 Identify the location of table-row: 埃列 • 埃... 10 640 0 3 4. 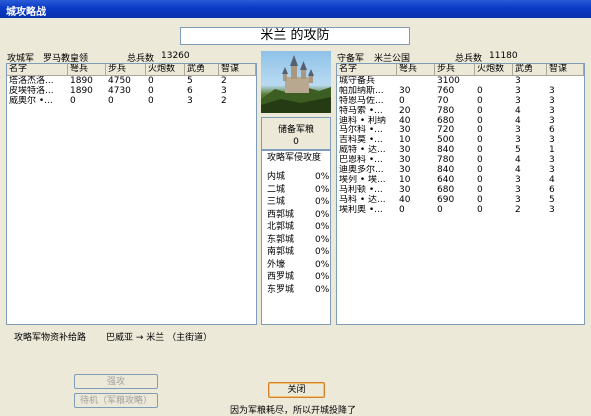
(460, 180).